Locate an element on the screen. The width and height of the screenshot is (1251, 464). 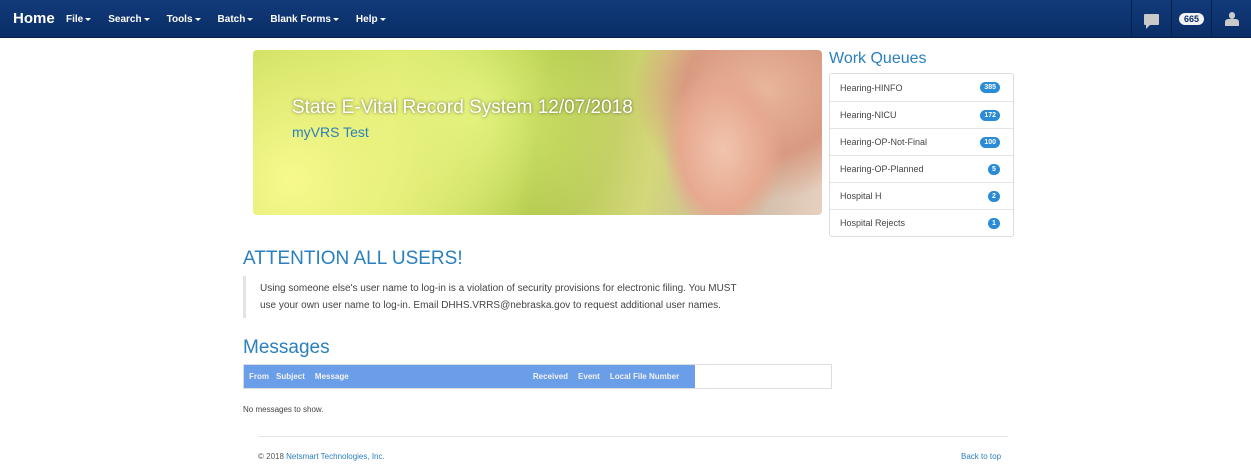
work-queue-label: Hearing-OP-Not-Final is located at coordinates (884, 142).